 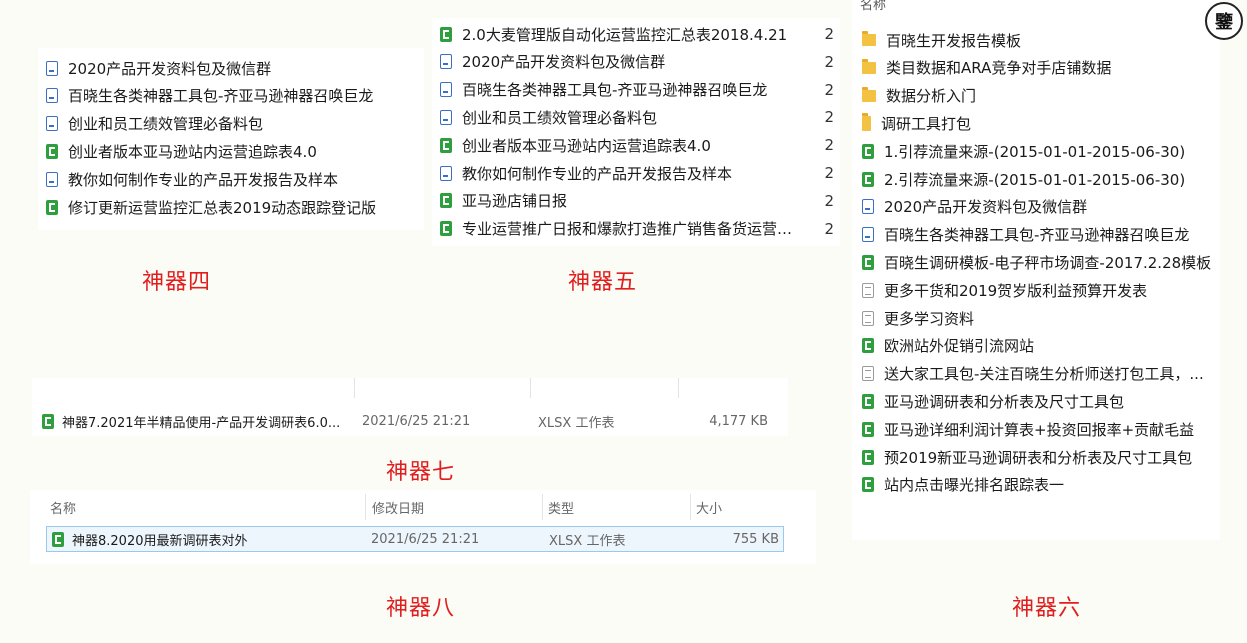 I want to click on list-item: 2.引荐流量来源-(2015-01-01-2015-06-30), so click(x=1036, y=179).